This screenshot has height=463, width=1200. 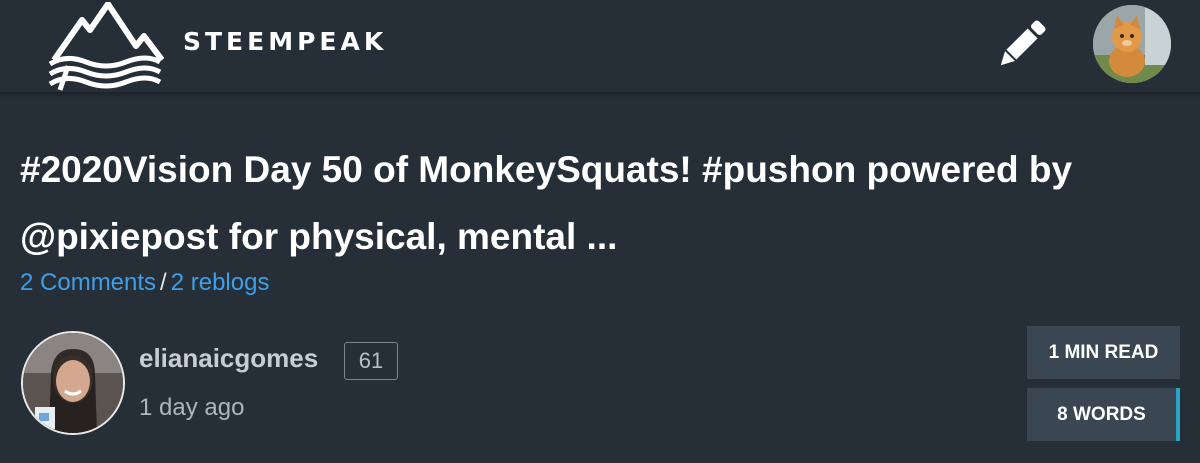 I want to click on post-meta-links: 2 Comments/2 reblogs, so click(x=144, y=283).